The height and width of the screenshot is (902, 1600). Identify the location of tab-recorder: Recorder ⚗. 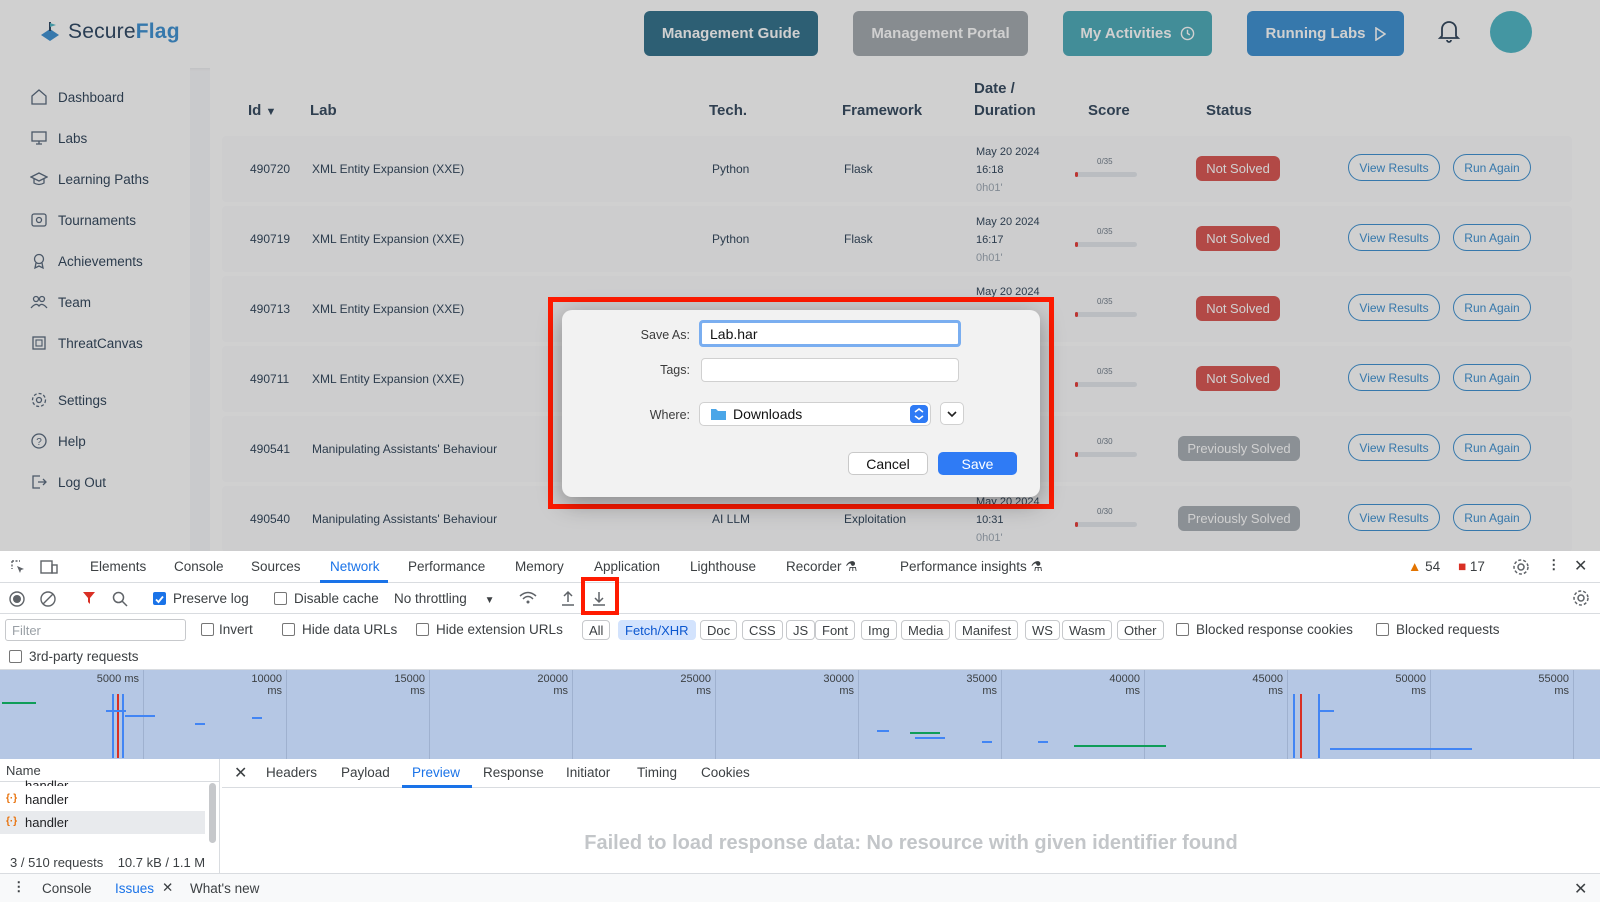
(821, 567).